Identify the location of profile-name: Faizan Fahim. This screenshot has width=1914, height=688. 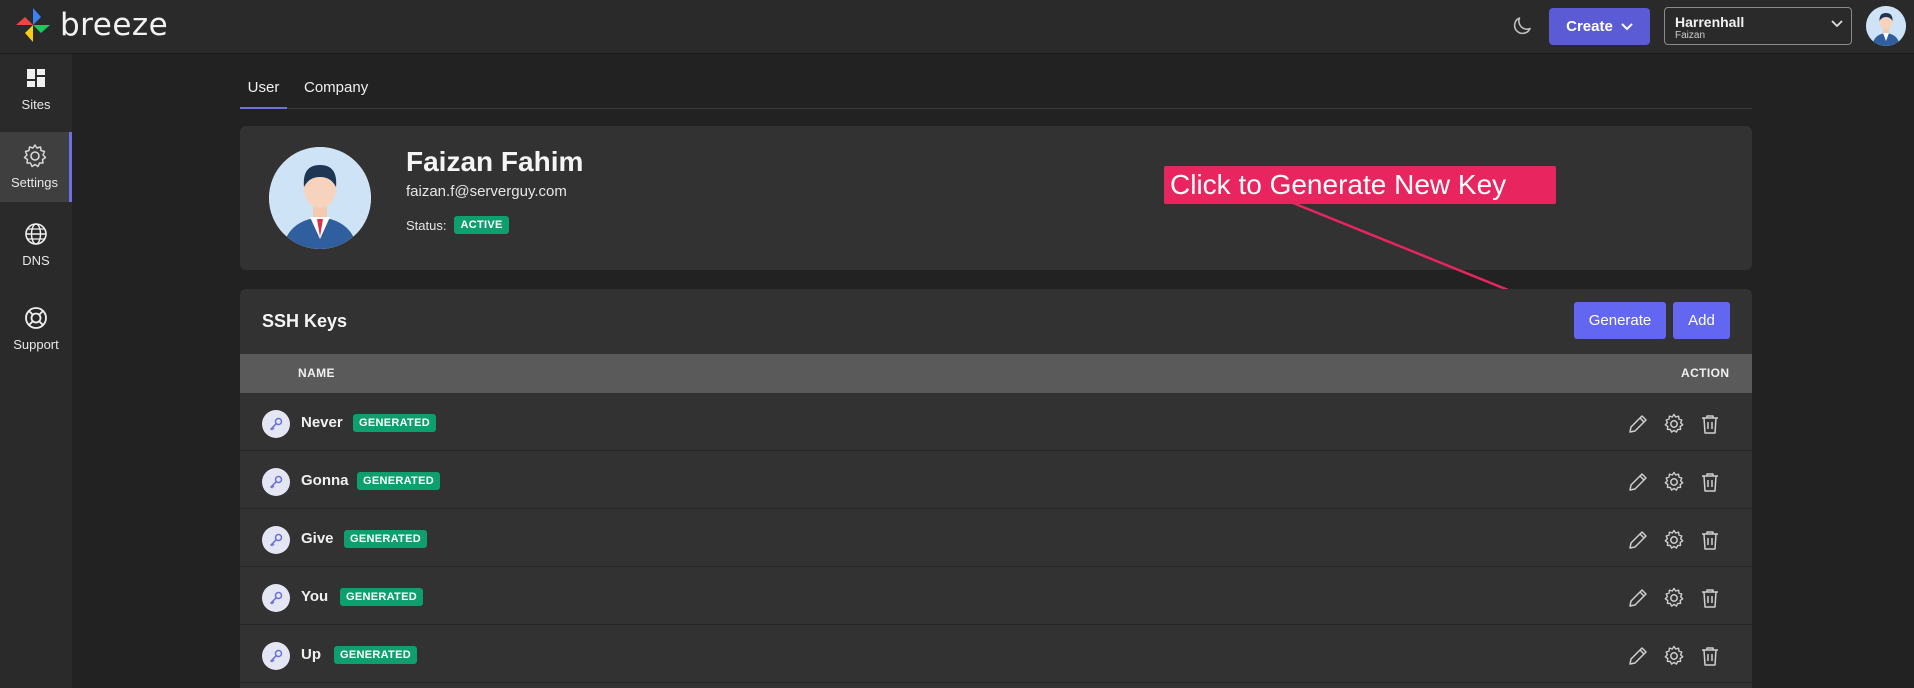
(495, 161).